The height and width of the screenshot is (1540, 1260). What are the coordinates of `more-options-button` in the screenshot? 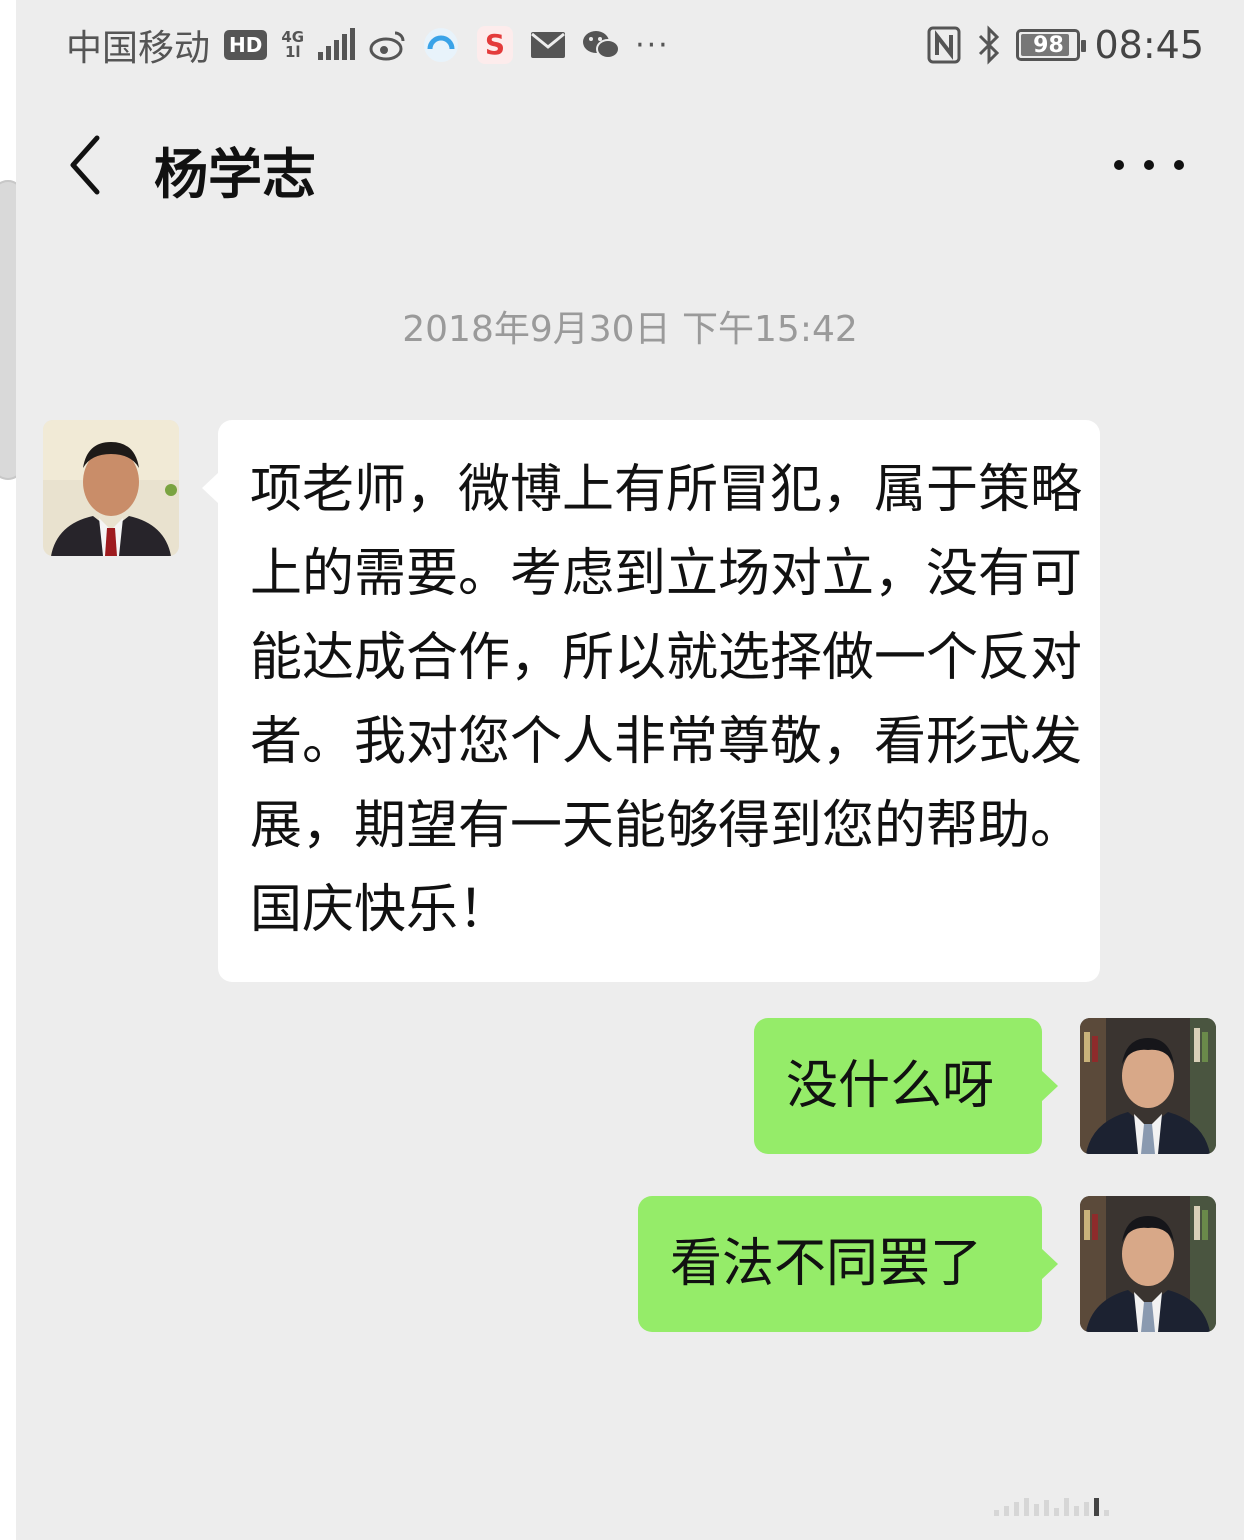 It's located at (1149, 165).